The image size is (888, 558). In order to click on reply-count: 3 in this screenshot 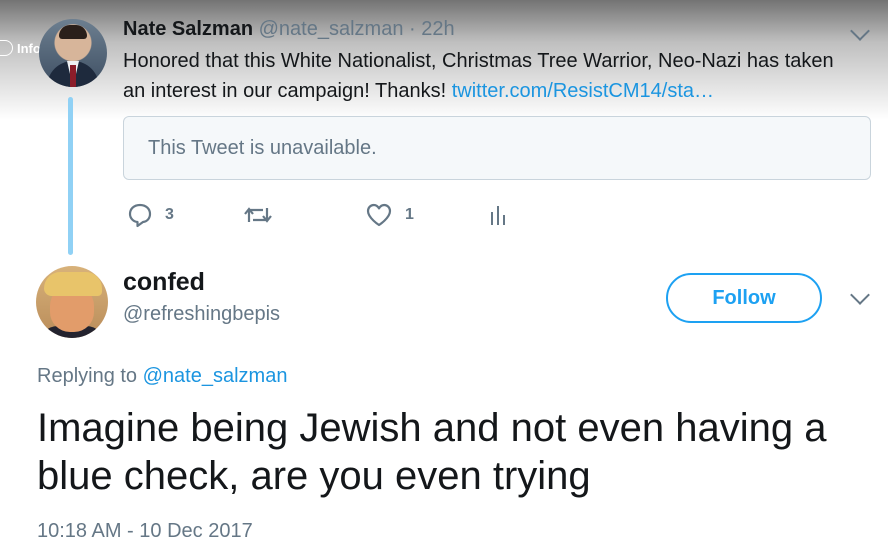, I will do `click(169, 214)`.